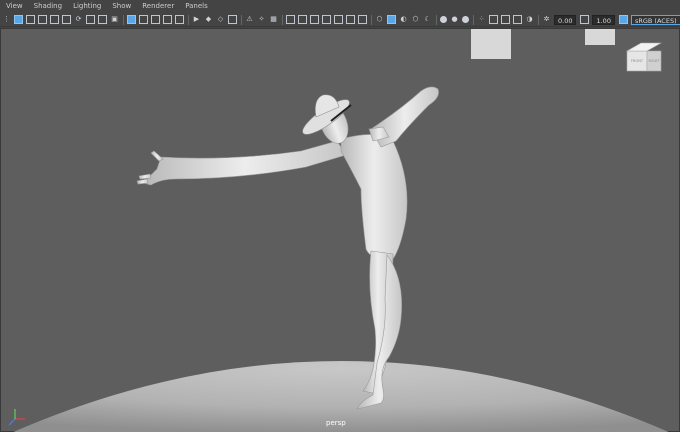  What do you see at coordinates (443, 19) in the screenshot?
I see `sphere-light-icon` at bounding box center [443, 19].